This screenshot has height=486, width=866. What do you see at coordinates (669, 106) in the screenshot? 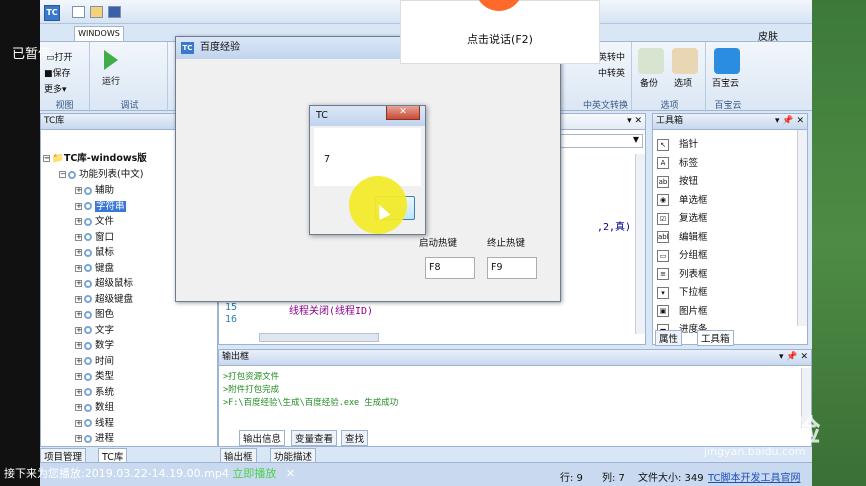
I see `group-label-options: 选项` at bounding box center [669, 106].